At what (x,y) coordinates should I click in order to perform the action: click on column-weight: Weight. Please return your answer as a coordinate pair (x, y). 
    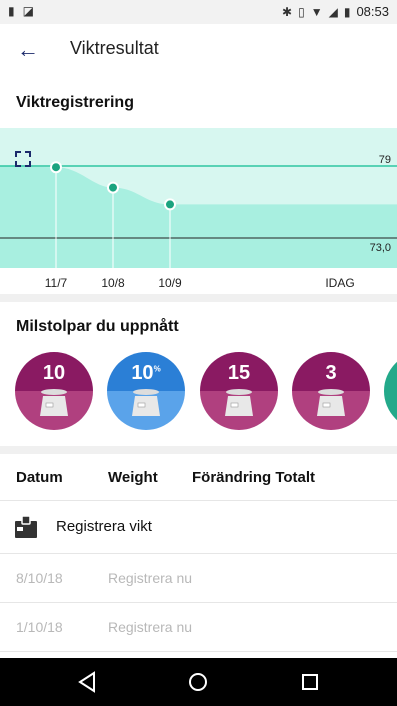
    Looking at the image, I should click on (133, 477).